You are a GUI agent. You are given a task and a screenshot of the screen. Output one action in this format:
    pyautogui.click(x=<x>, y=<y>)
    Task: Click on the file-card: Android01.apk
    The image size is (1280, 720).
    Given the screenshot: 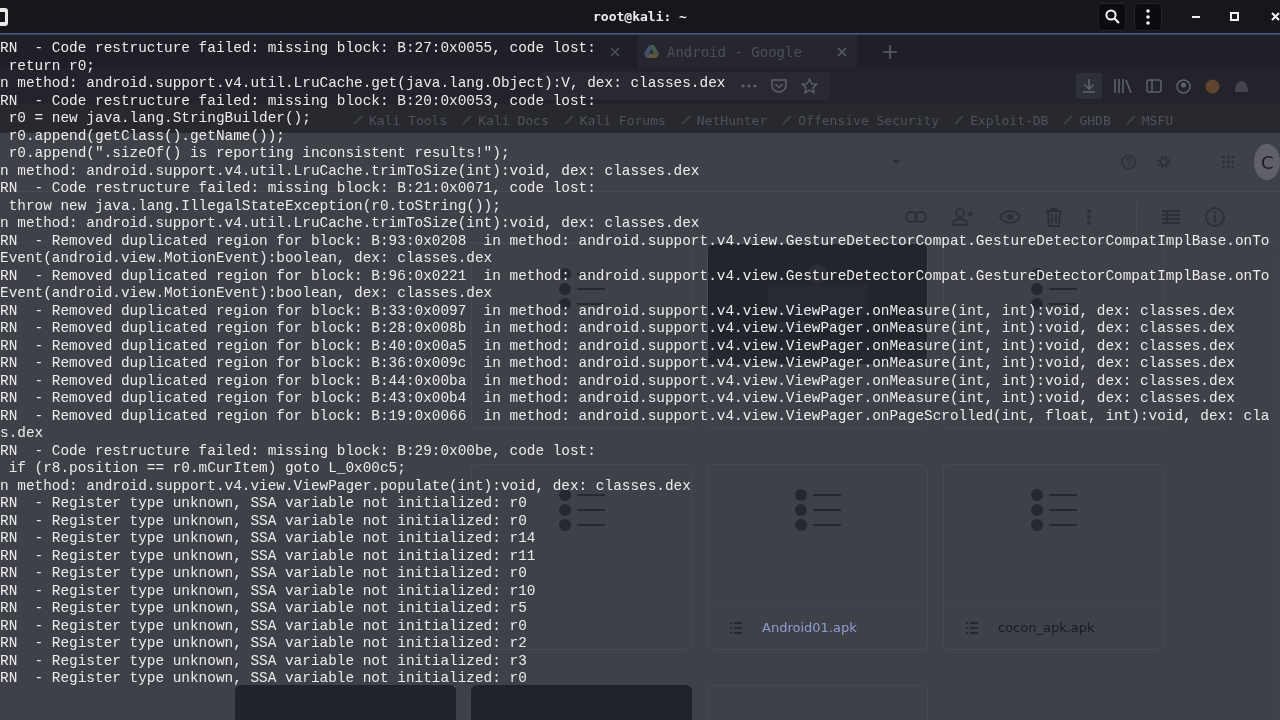 What is the action you would take?
    pyautogui.click(x=817, y=557)
    